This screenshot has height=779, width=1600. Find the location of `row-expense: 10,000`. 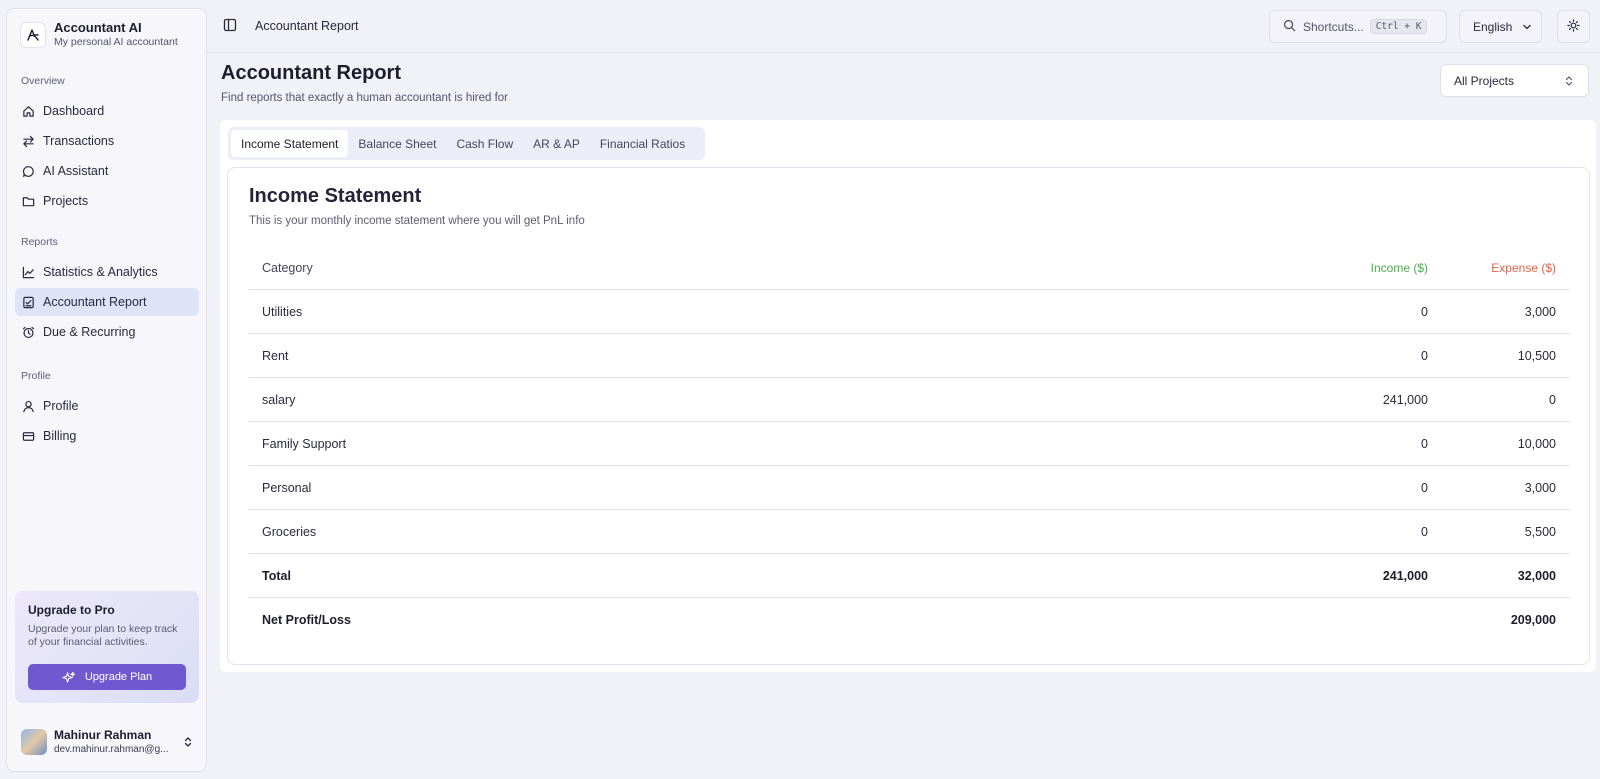

row-expense: 10,000 is located at coordinates (1536, 443).